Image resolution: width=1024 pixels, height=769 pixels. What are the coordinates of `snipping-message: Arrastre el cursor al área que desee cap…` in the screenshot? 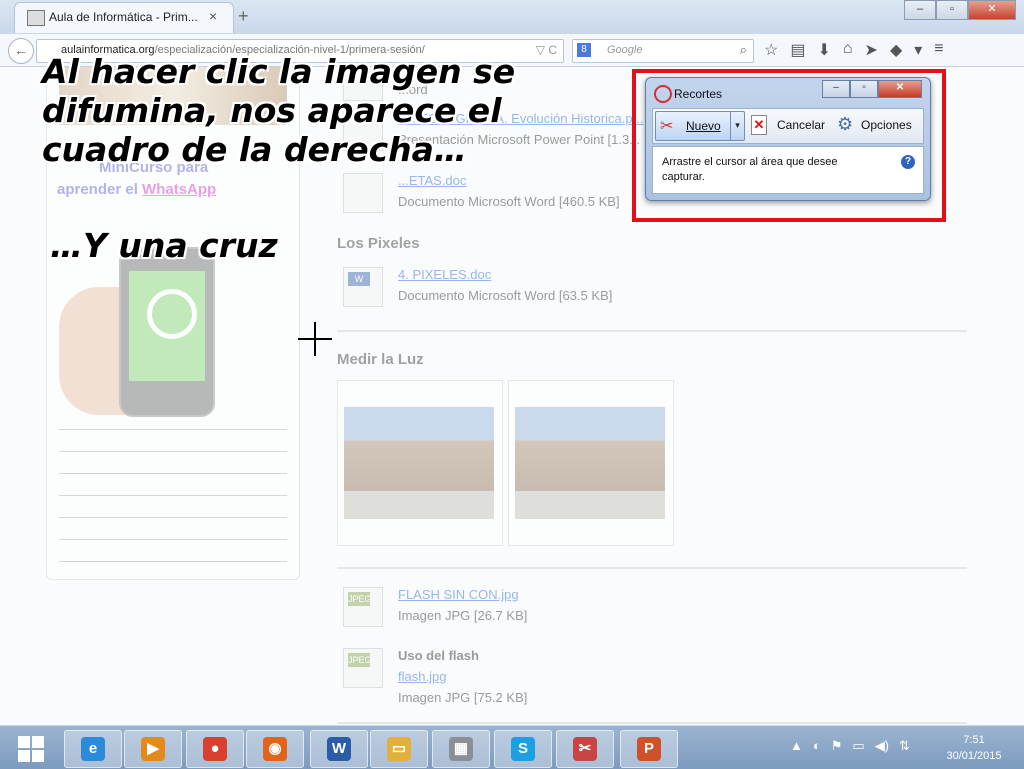 It's located at (750, 169).